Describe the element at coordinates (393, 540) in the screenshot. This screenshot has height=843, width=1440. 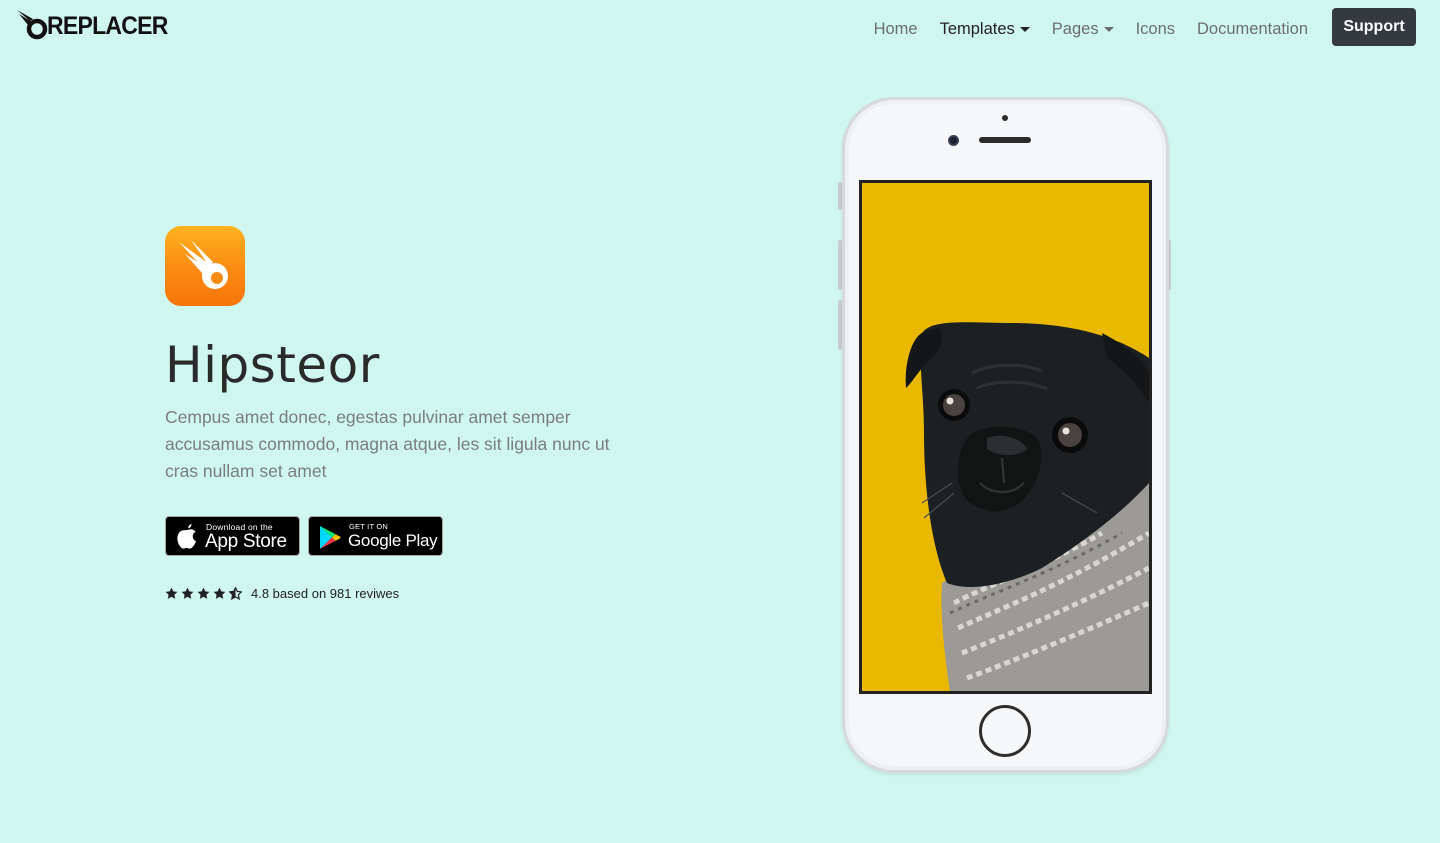
I see `google-play-big-text: Google Play` at that location.